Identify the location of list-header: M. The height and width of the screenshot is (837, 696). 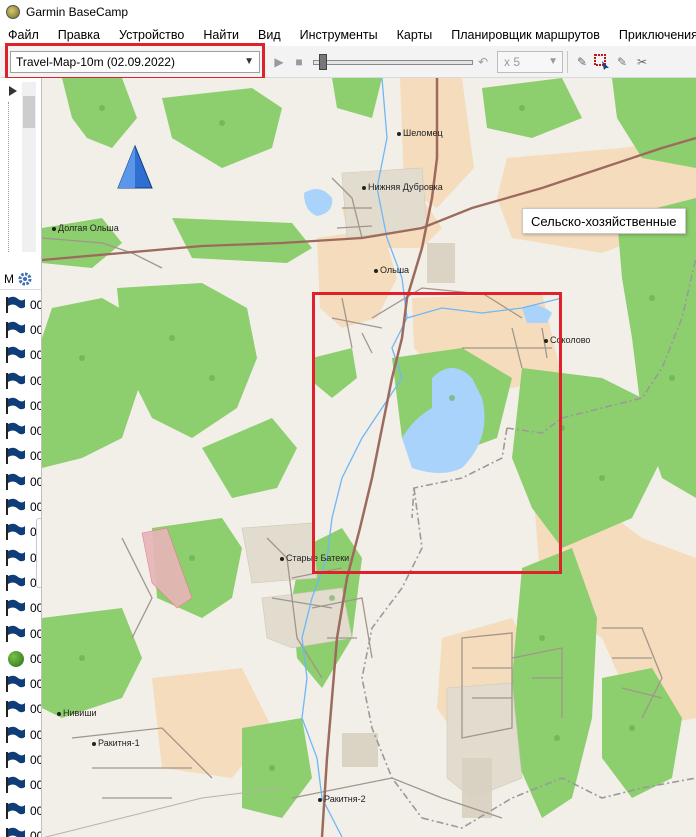
(20, 279).